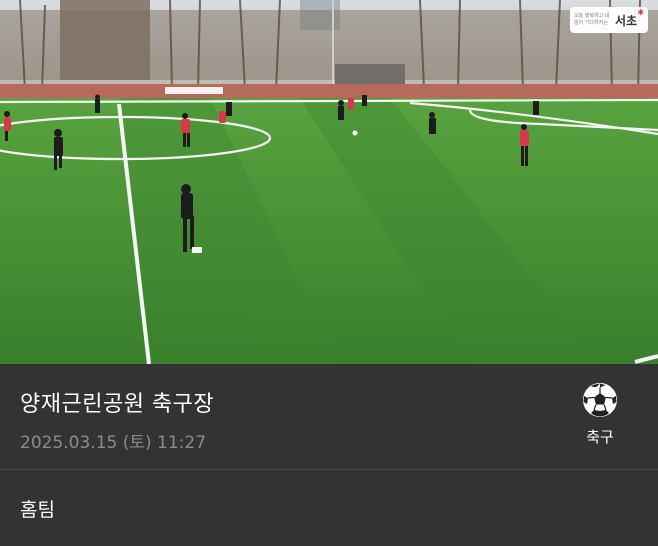 The width and height of the screenshot is (658, 546). What do you see at coordinates (113, 443) in the screenshot?
I see `match-datetime: 2025.03.15 (토) 11:27` at bounding box center [113, 443].